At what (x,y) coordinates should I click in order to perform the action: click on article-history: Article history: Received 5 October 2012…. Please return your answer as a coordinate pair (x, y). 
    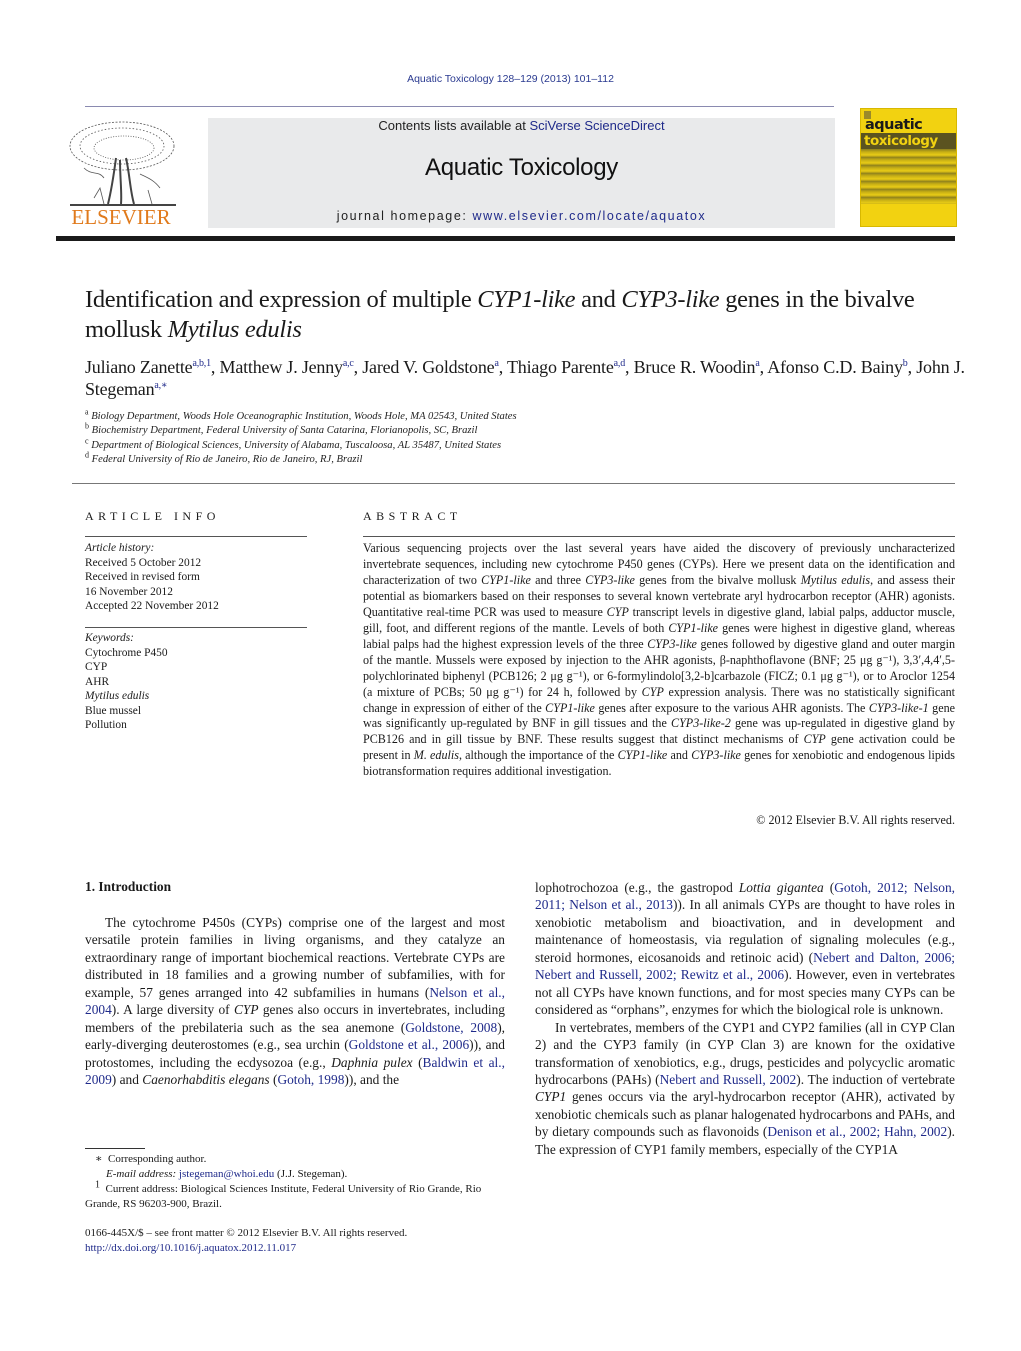
    Looking at the image, I should click on (200, 577).